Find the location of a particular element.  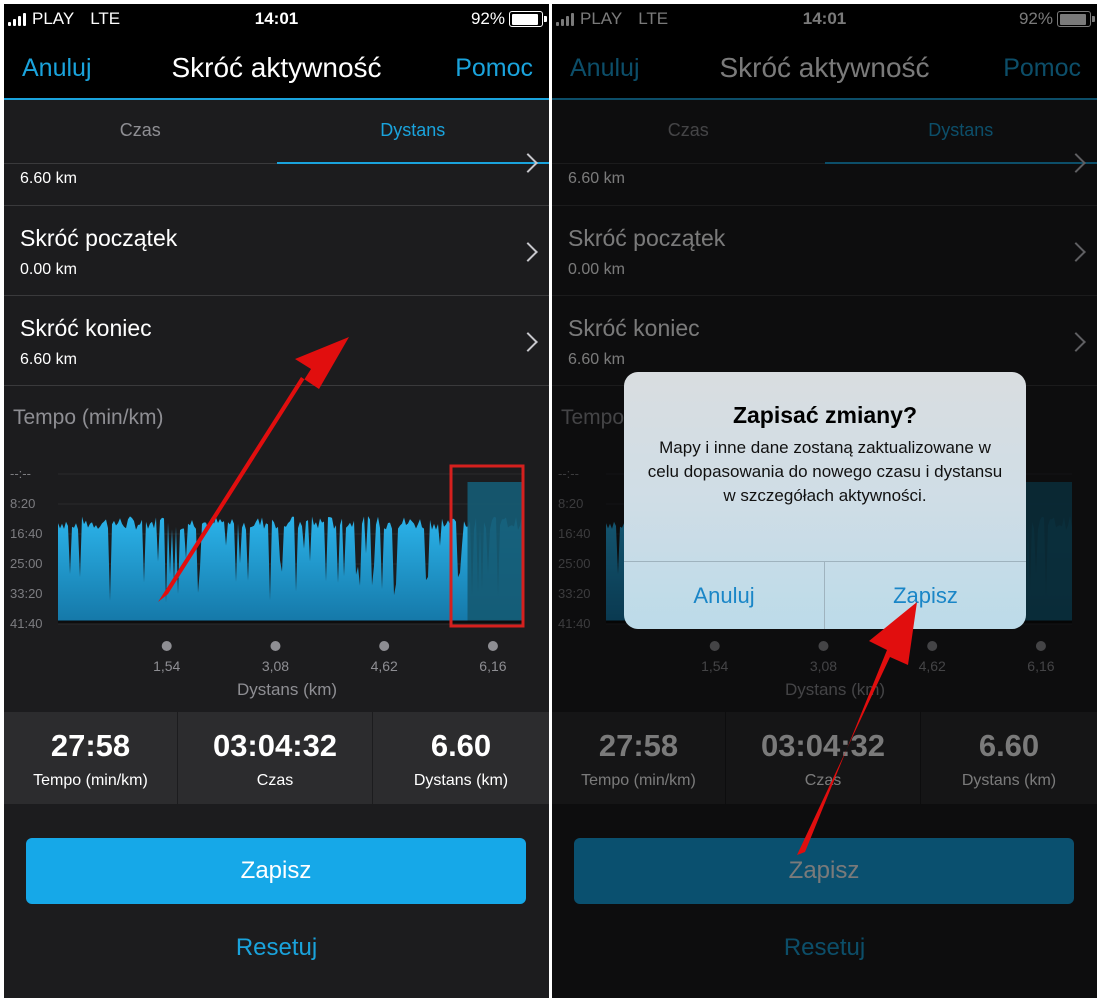

trim-range-highlight is located at coordinates (495, 552).